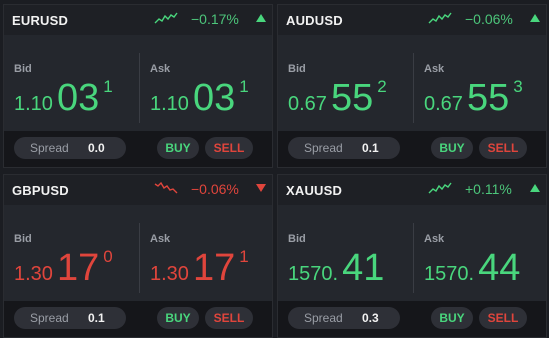 The width and height of the screenshot is (549, 338). Describe the element at coordinates (33, 104) in the screenshot. I see `bid-price-main: 1.10` at that location.